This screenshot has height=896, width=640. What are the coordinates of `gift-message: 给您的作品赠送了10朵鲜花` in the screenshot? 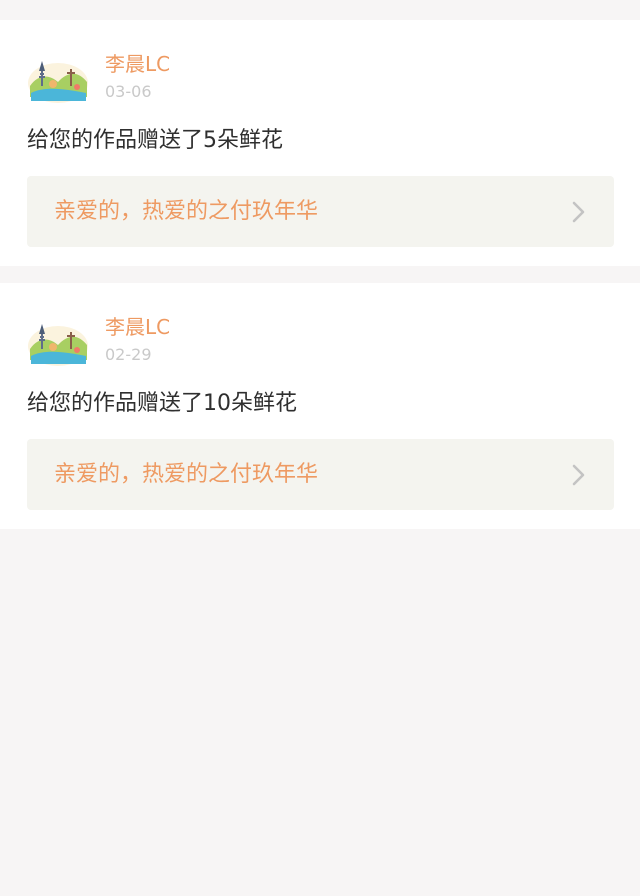 It's located at (162, 403).